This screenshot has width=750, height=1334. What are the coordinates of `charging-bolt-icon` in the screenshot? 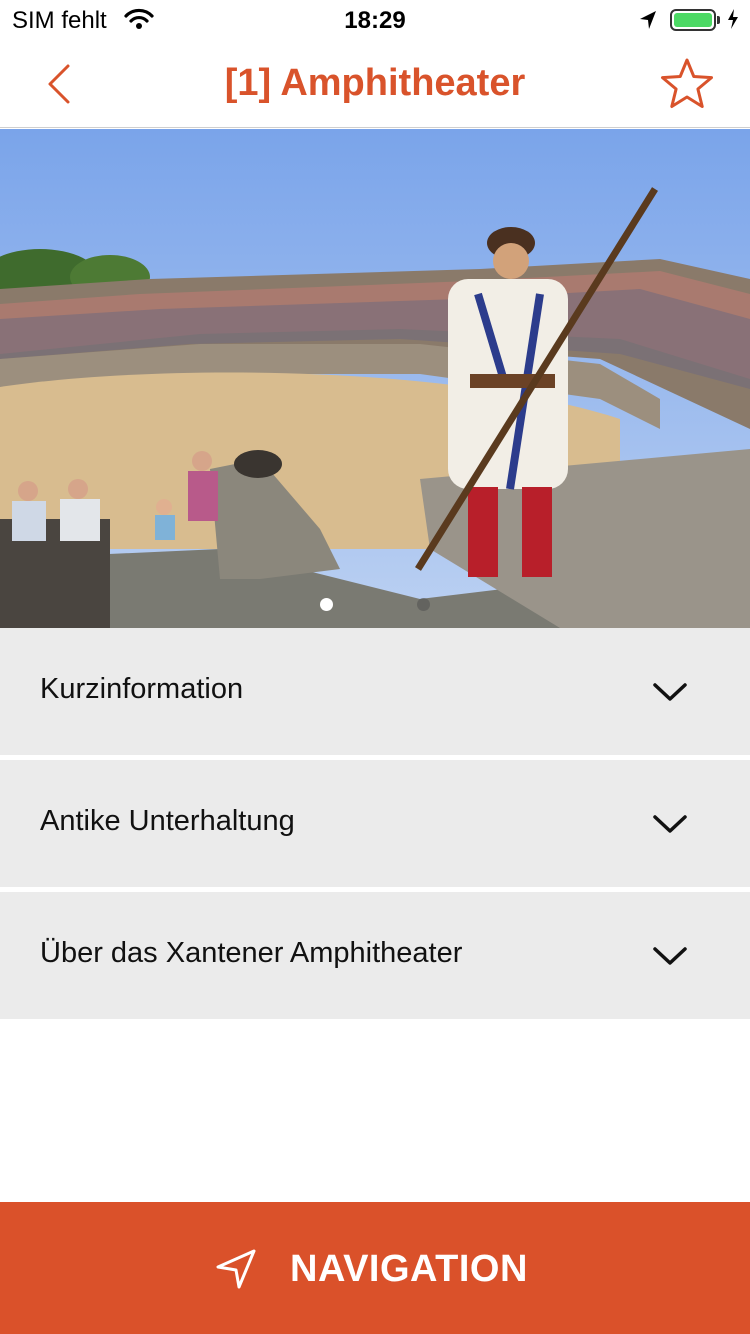 It's located at (733, 22).